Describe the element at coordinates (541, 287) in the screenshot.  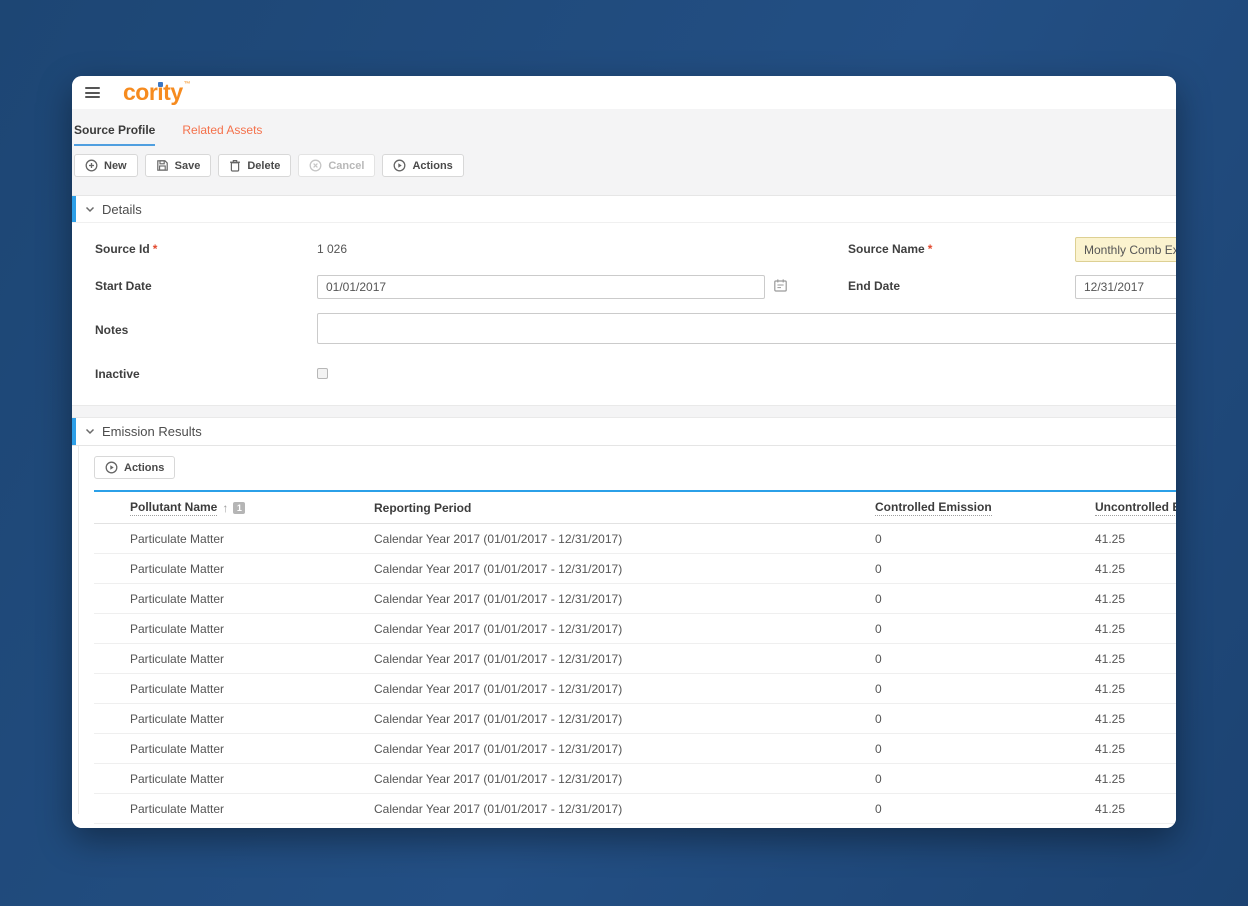
I see `start-date-input` at that location.